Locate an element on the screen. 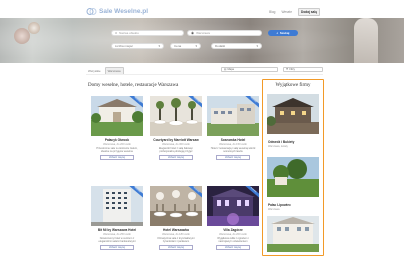  nav-blog: Blog is located at coordinates (272, 12).